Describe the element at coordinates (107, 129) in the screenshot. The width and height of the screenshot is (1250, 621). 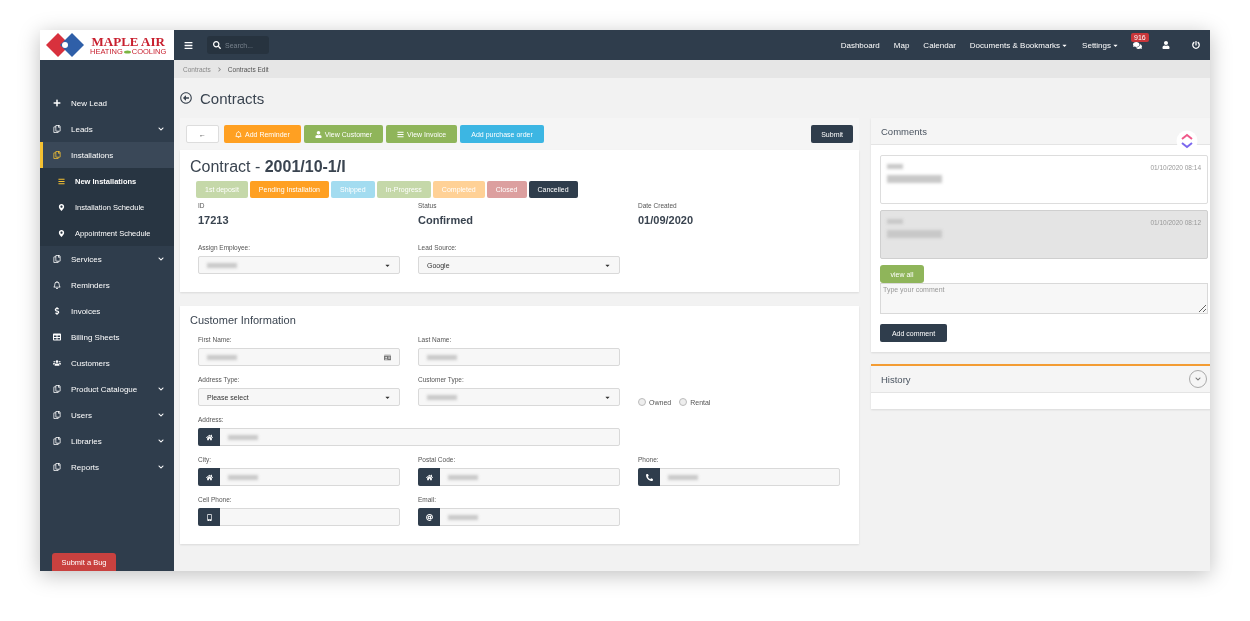
I see `sidebar-item: Leads` at that location.